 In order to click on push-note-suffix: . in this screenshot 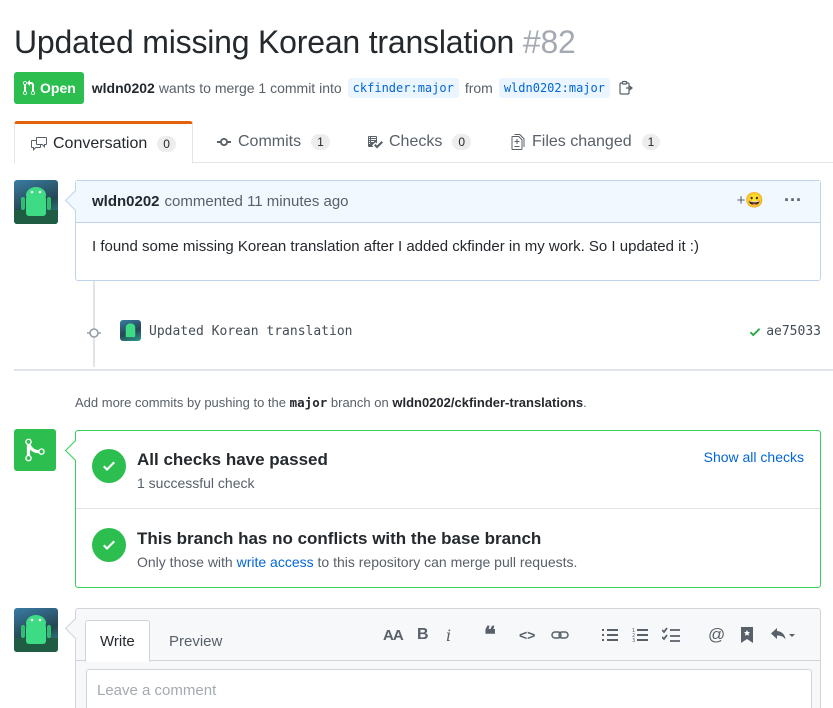, I will do `click(585, 402)`.